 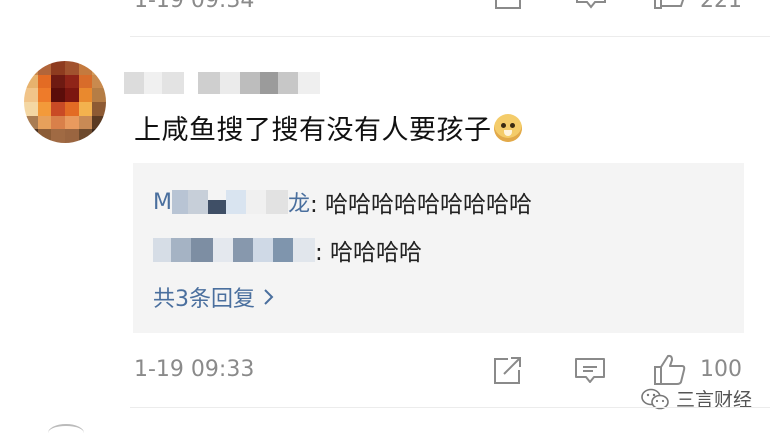 I want to click on reply-username-redacted, so click(x=234, y=250).